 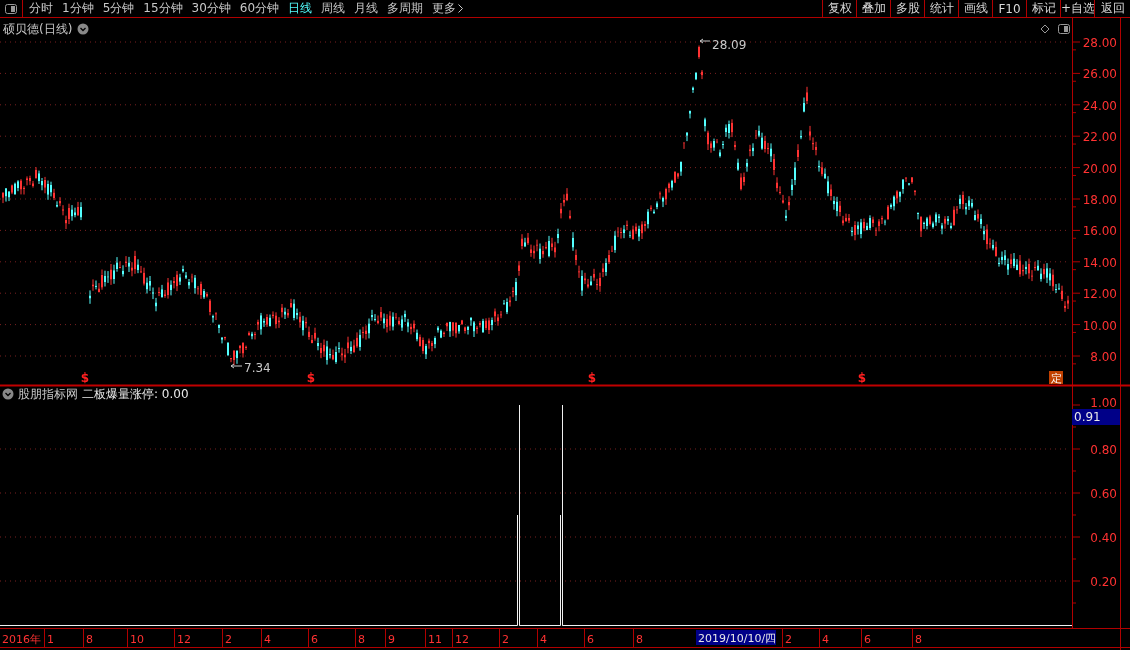 What do you see at coordinates (1009, 8) in the screenshot?
I see `toolbar-button: F10` at bounding box center [1009, 8].